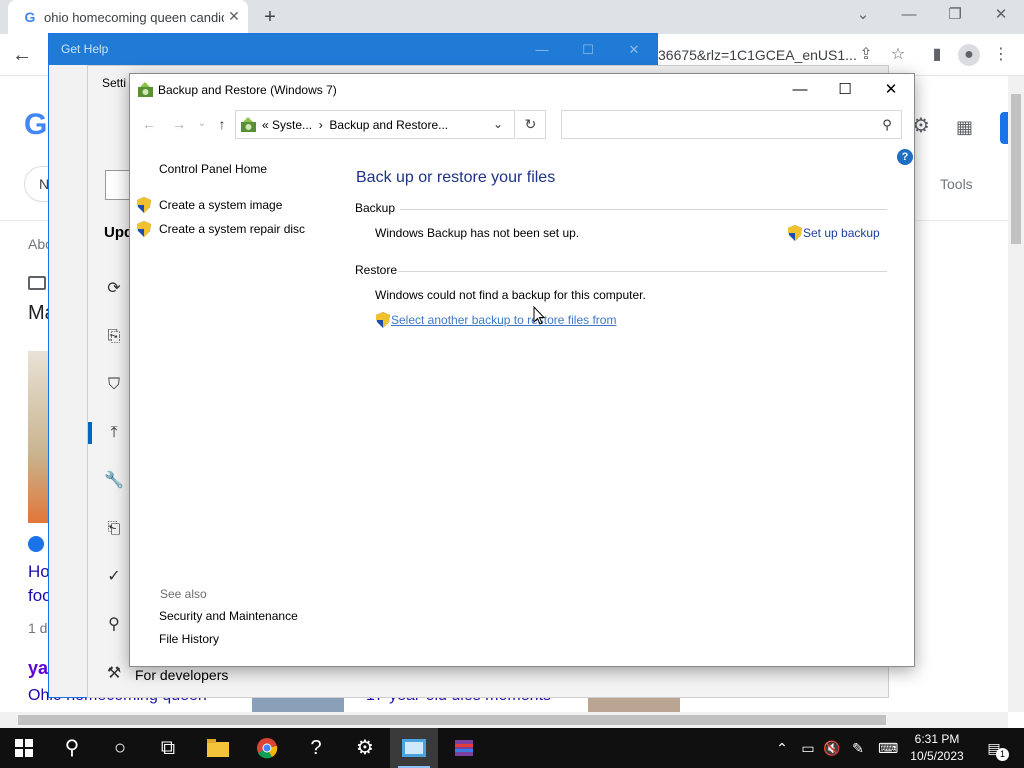  Describe the element at coordinates (937, 55) in the screenshot. I see `side-panel-icon: ▮` at that location.